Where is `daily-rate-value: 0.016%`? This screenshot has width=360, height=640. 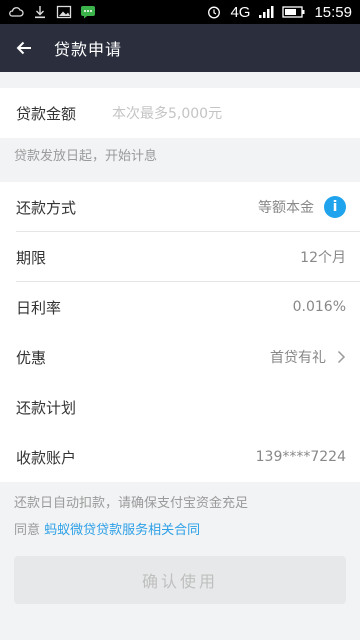 daily-rate-value: 0.016% is located at coordinates (319, 307).